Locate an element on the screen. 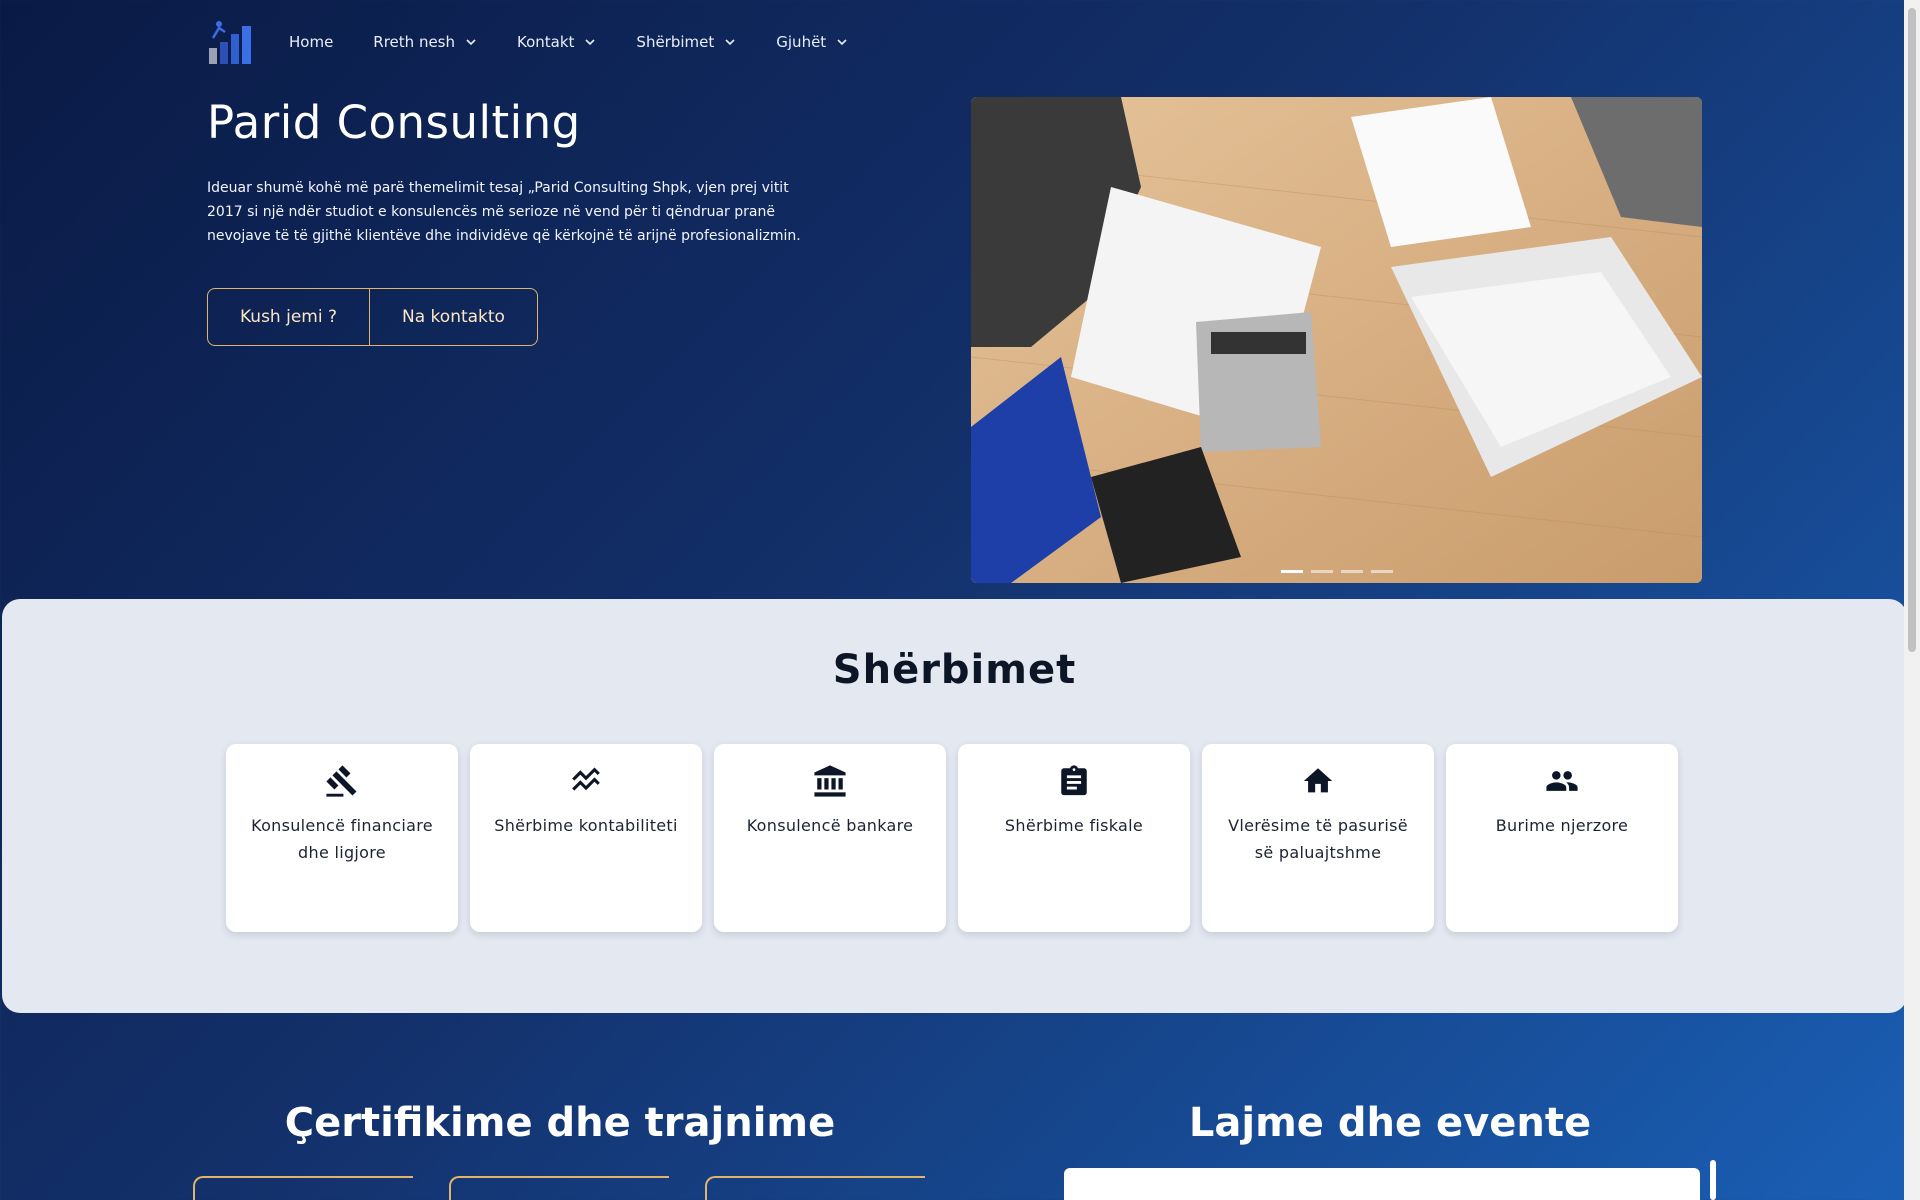 The image size is (1920, 1200). service-card-financial-legal: Konsulencë financiare dhe ligjore is located at coordinates (342, 838).